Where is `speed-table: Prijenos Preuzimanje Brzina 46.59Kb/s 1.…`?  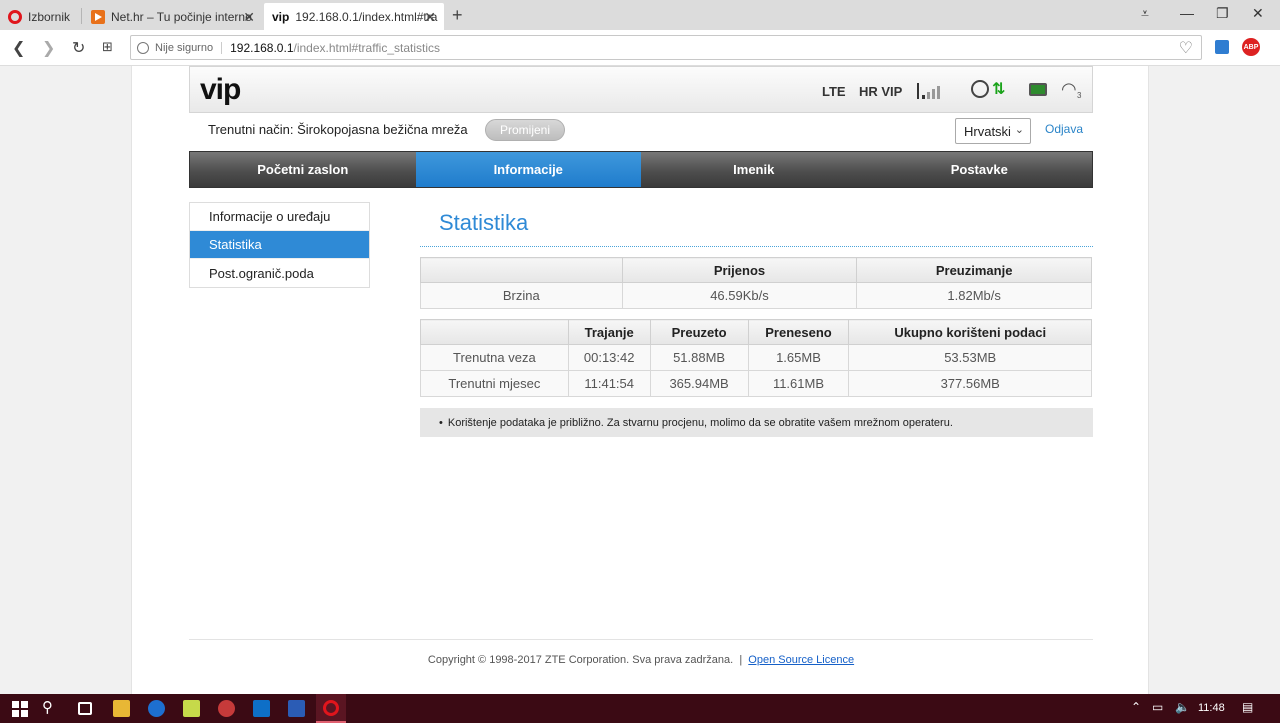 speed-table: Prijenos Preuzimanje Brzina 46.59Kb/s 1.… is located at coordinates (756, 283).